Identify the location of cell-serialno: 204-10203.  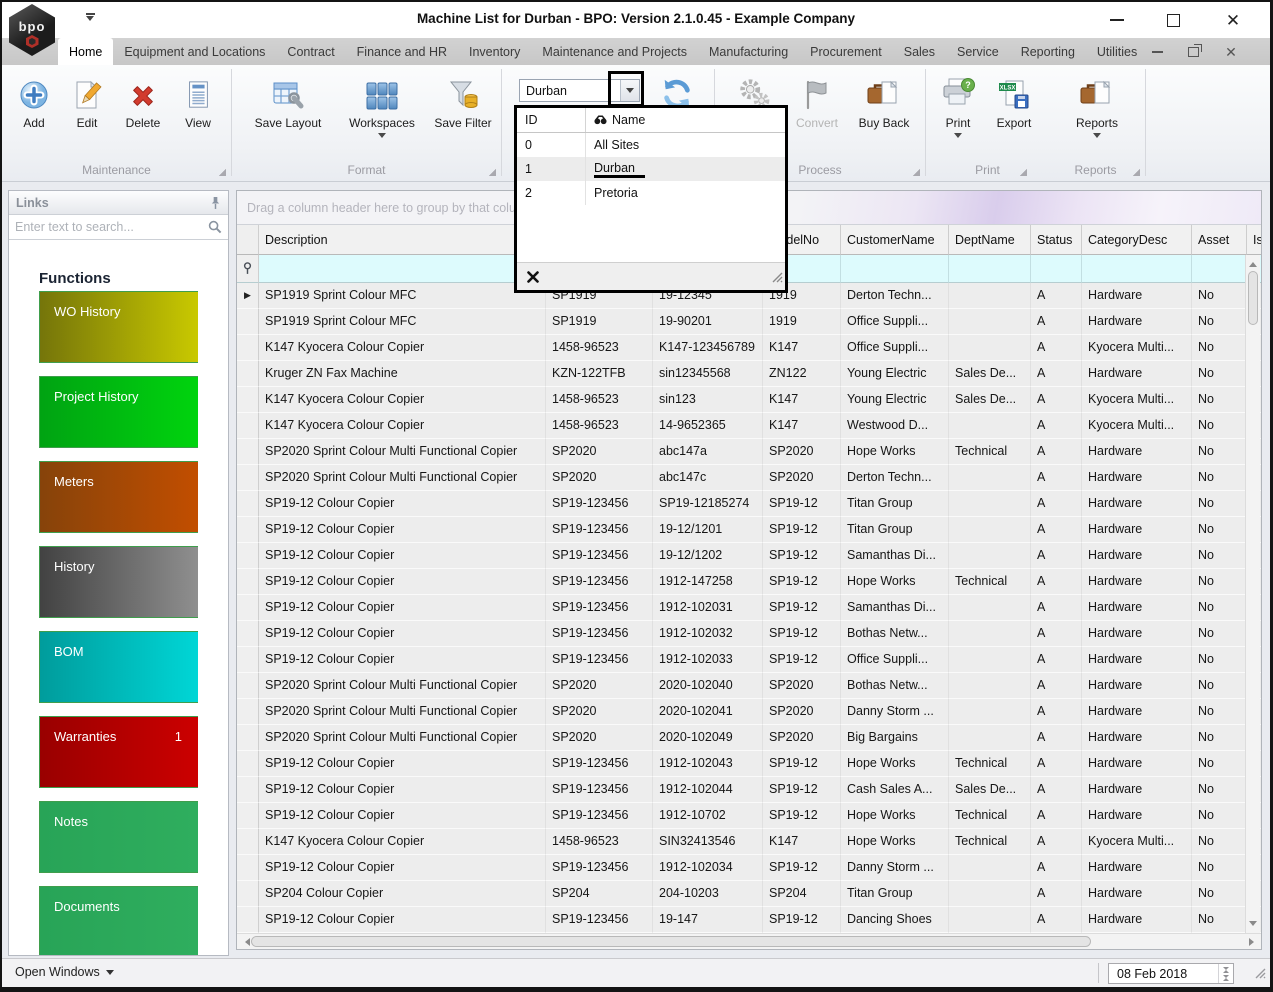
(708, 894).